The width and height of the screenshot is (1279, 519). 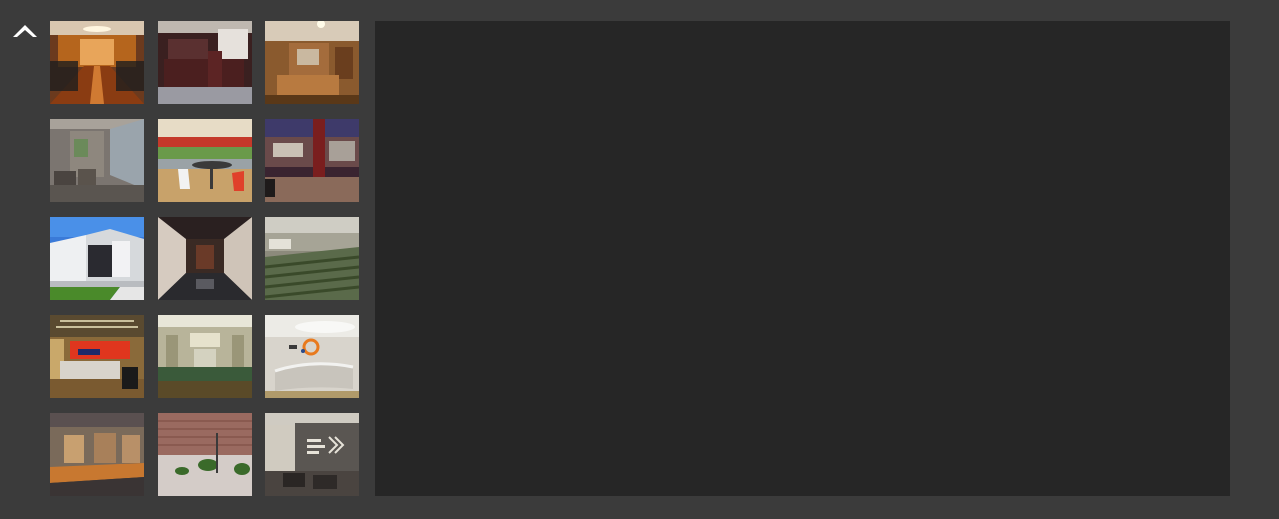 I want to click on thumbnail-reception-red-wall, so click(x=97, y=356).